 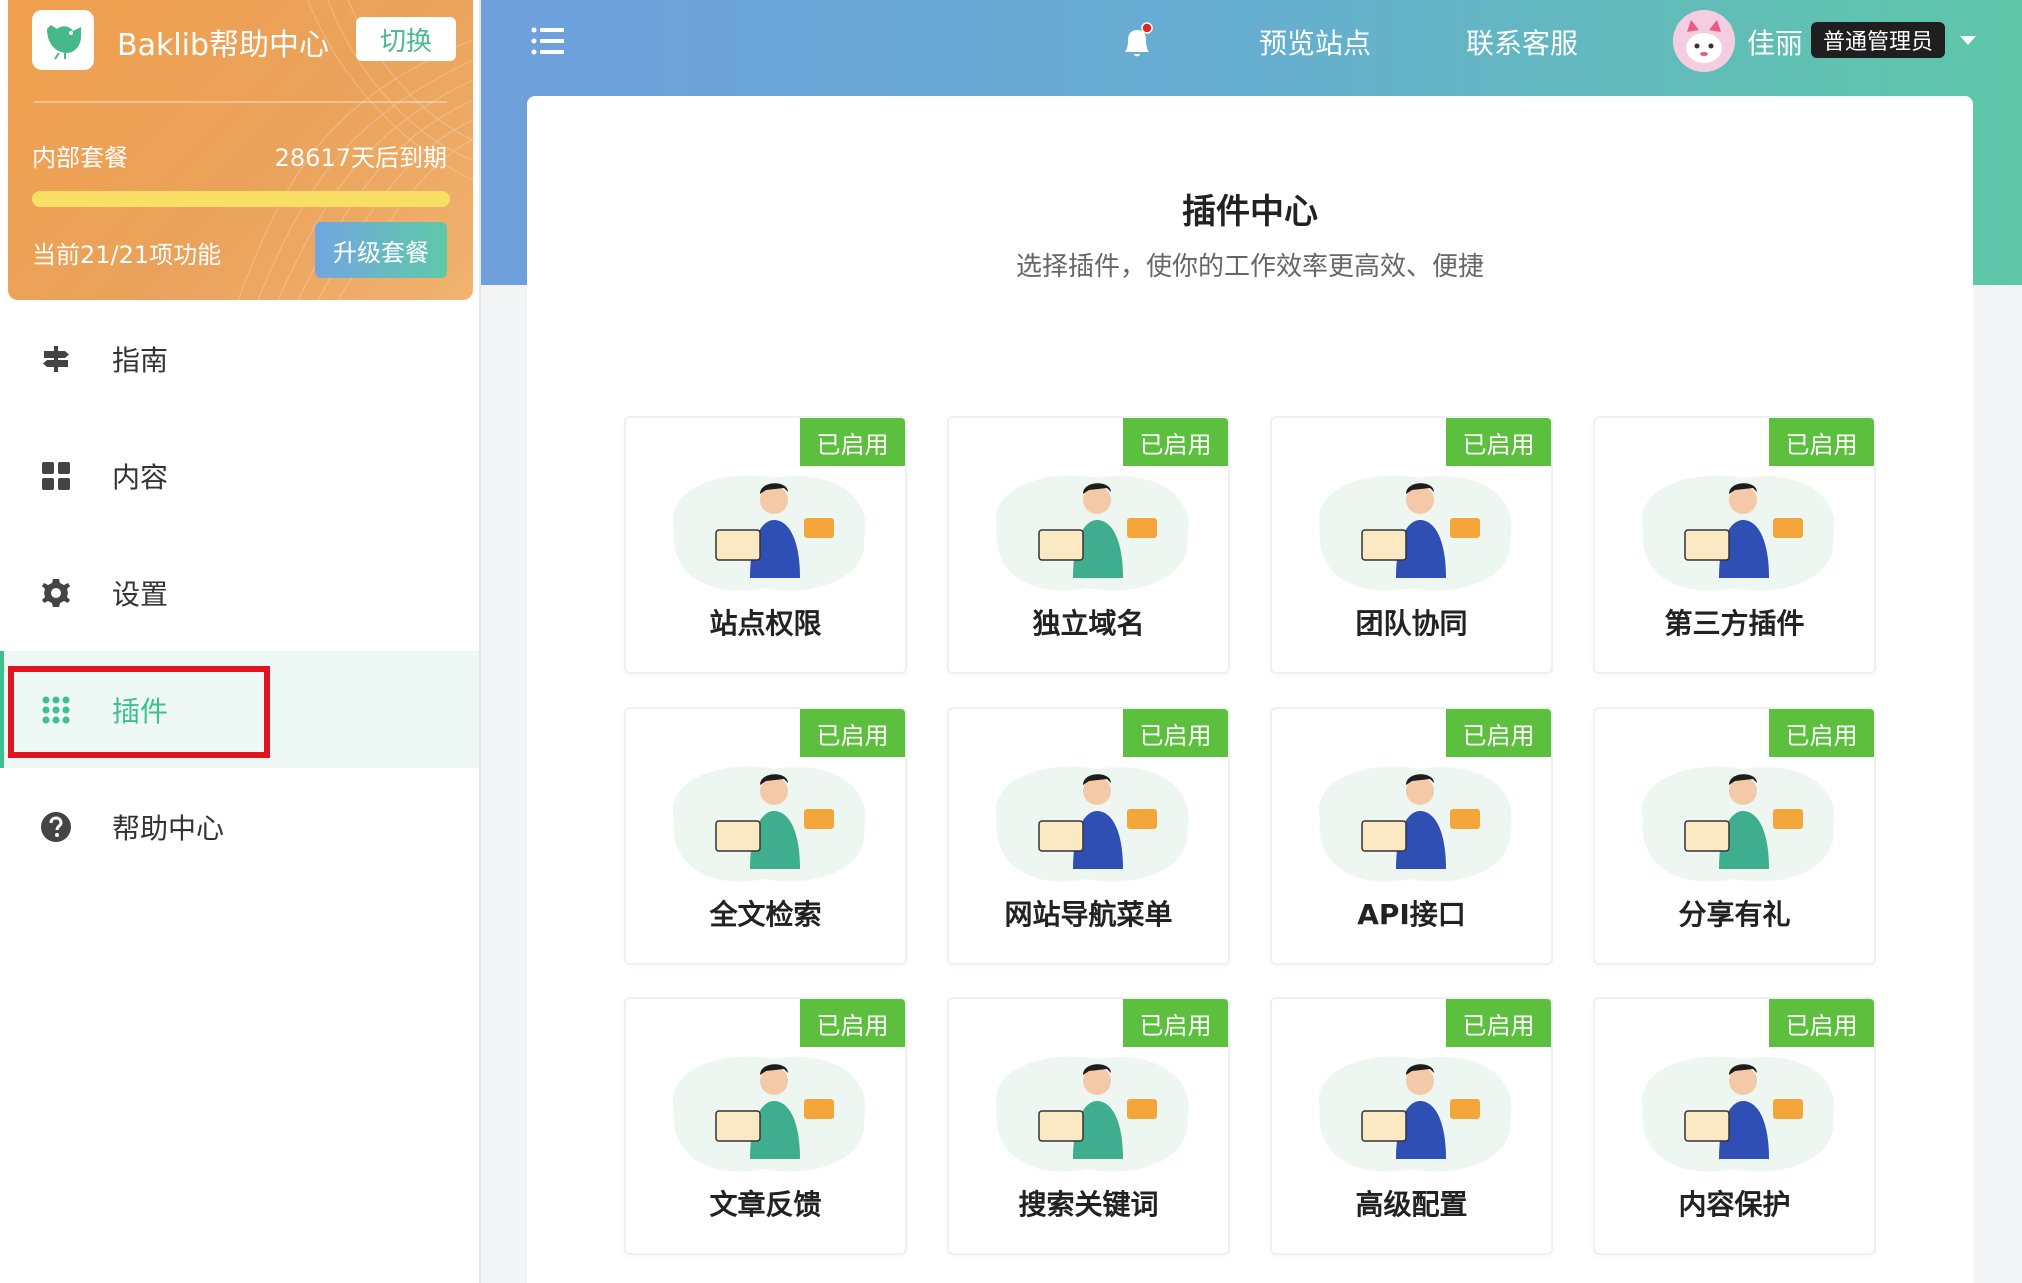 I want to click on plugin-label: 第三方插件, so click(x=1734, y=623).